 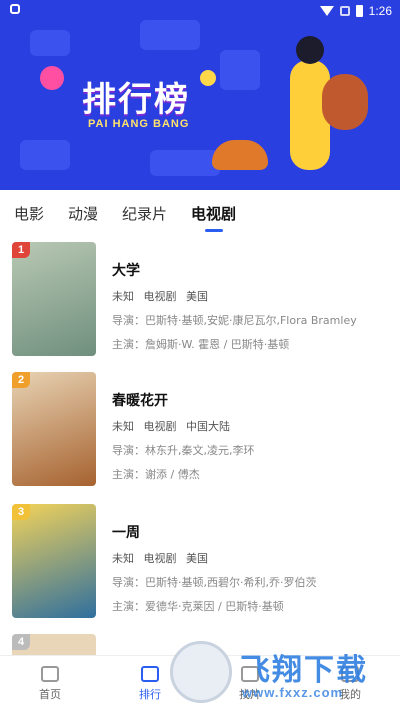 I want to click on rank-badge: 4, so click(x=21, y=642).